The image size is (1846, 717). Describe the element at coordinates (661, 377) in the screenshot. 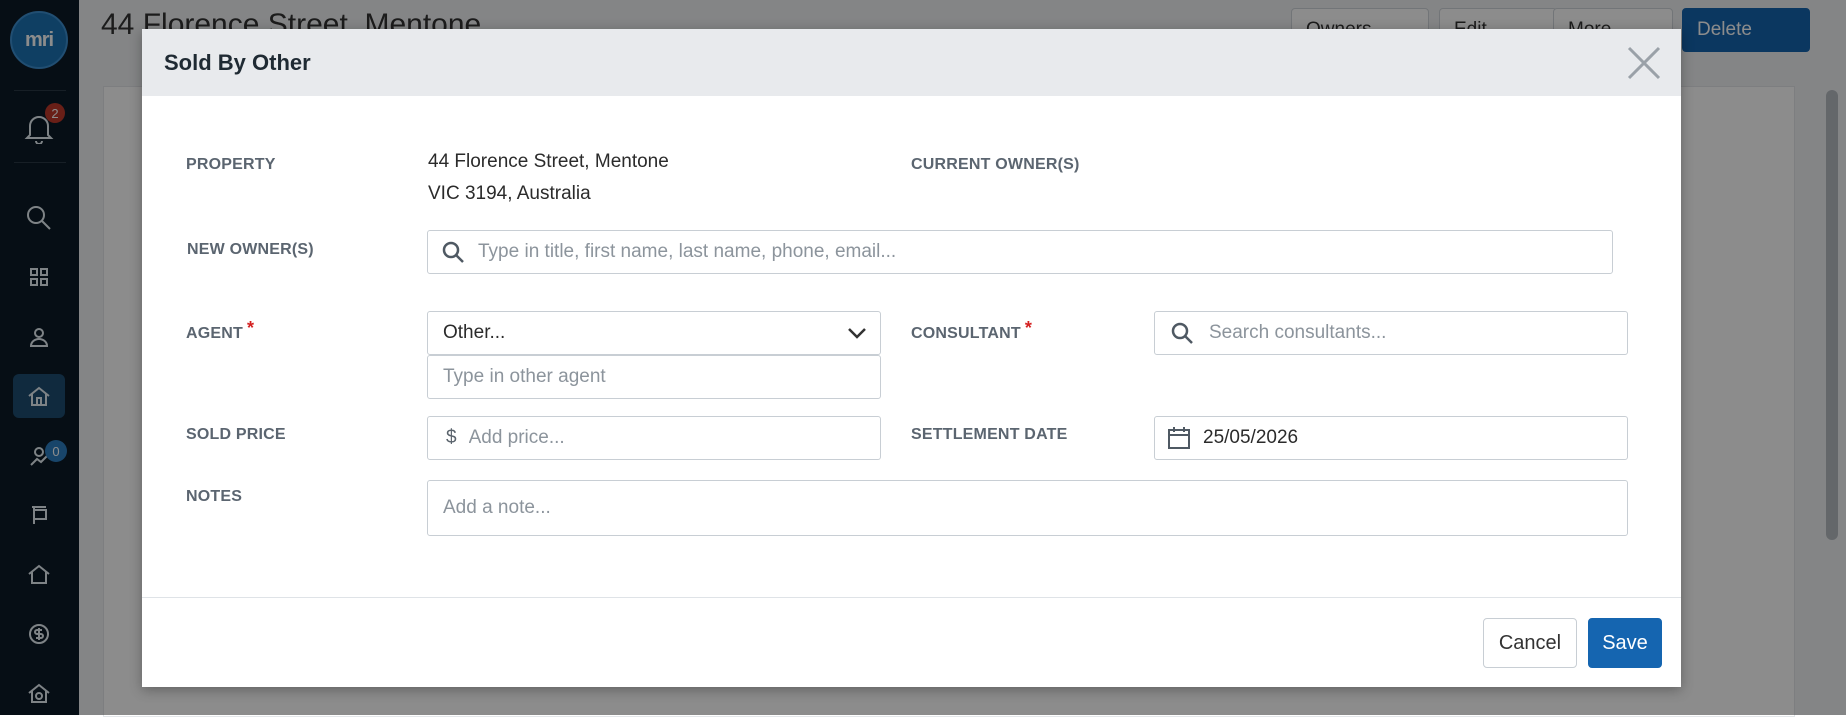

I see `other-agent-input` at that location.